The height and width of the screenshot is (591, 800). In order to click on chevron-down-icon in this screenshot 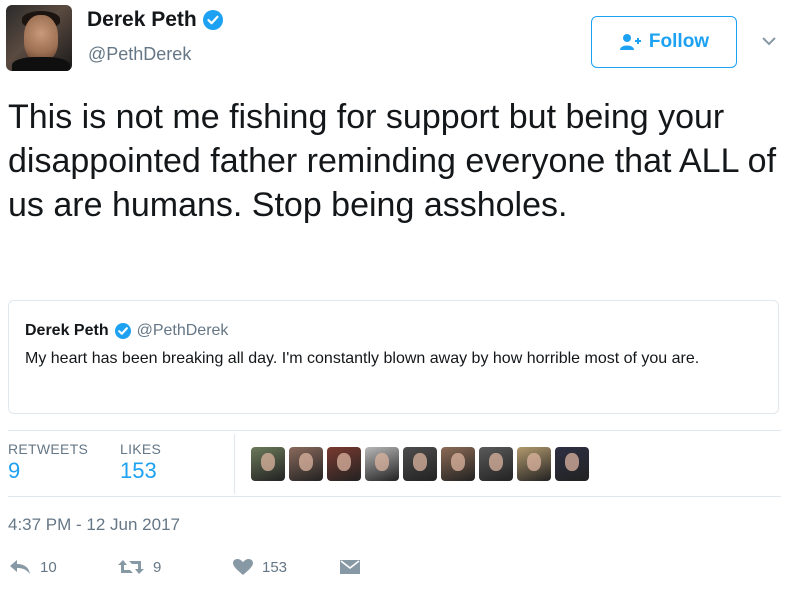, I will do `click(769, 41)`.